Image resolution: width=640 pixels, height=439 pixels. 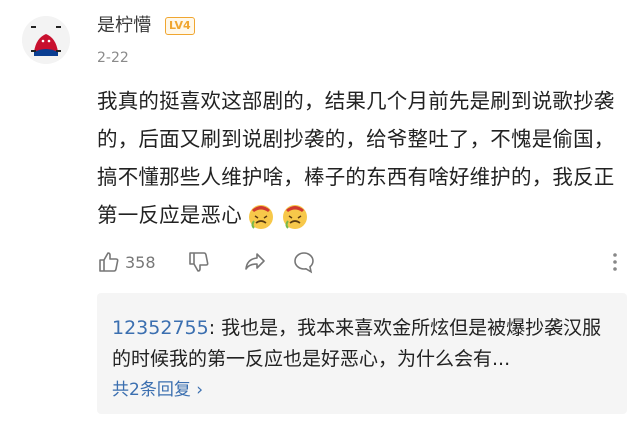 What do you see at coordinates (151, 390) in the screenshot?
I see `see-all-replies-label: 共2条回复` at bounding box center [151, 390].